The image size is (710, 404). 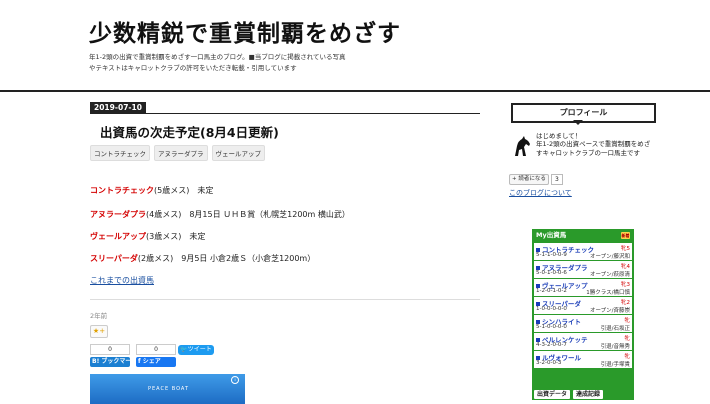 What do you see at coordinates (551, 235) in the screenshot?
I see `my-horses-title: My出資馬` at bounding box center [551, 235].